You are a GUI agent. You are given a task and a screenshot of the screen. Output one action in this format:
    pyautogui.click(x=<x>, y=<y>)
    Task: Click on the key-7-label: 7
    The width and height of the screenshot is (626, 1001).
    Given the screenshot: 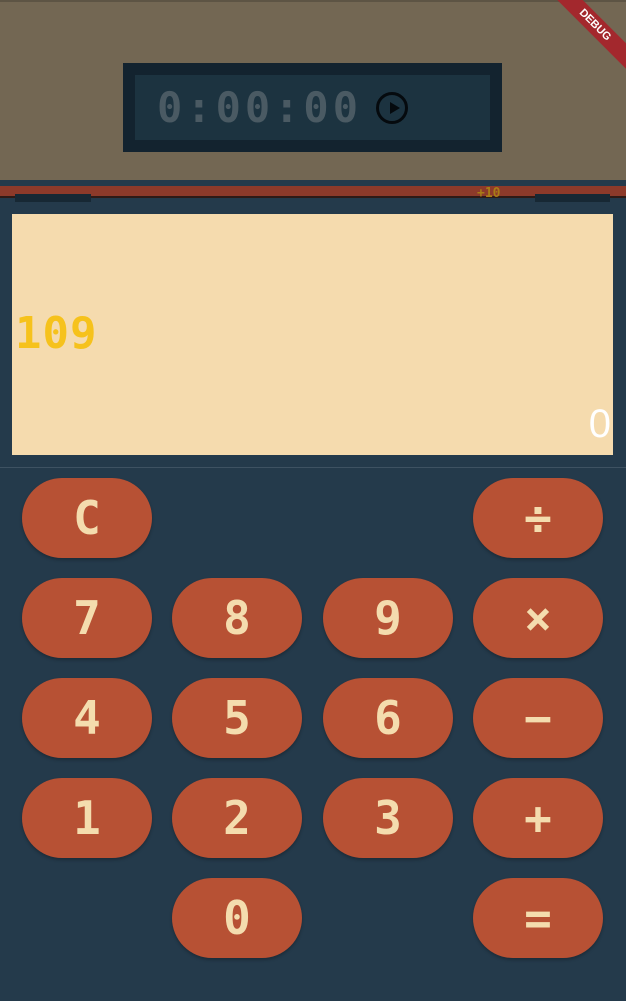 What is the action you would take?
    pyautogui.click(x=87, y=618)
    